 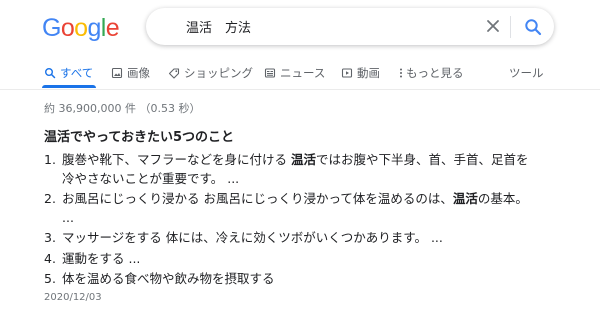 What do you see at coordinates (368, 73) in the screenshot?
I see `tab-label: 動画` at bounding box center [368, 73].